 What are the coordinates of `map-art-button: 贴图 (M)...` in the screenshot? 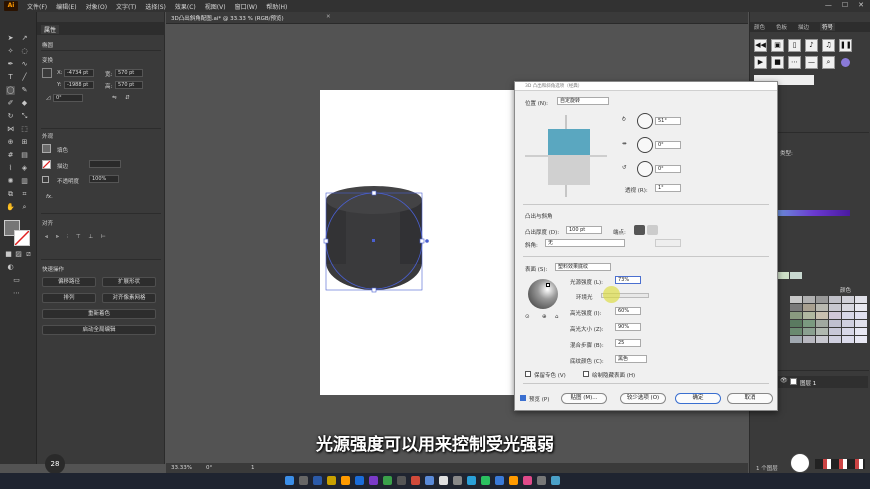 It's located at (584, 398).